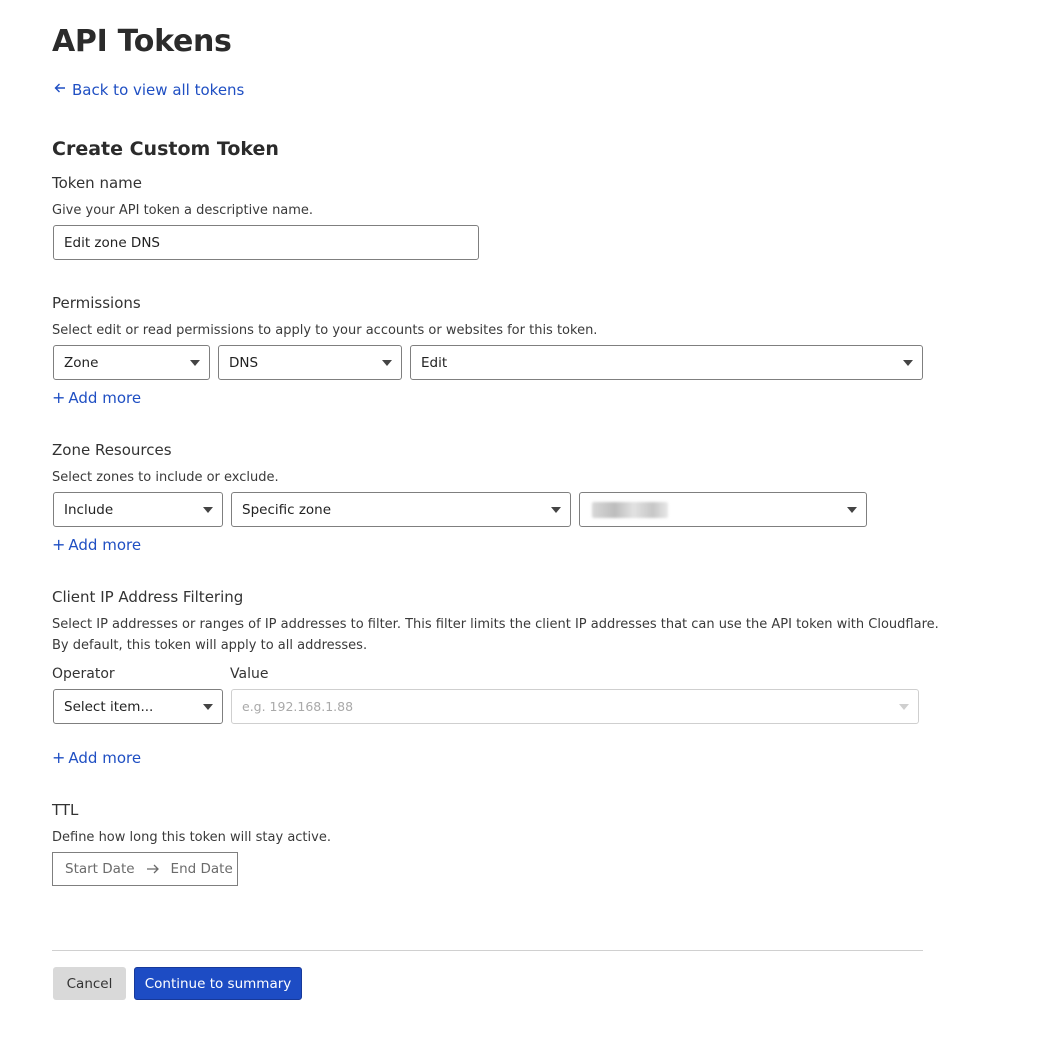 The height and width of the screenshot is (1045, 1051). What do you see at coordinates (266, 242) in the screenshot?
I see `token-name-input: Edit zone DNS` at bounding box center [266, 242].